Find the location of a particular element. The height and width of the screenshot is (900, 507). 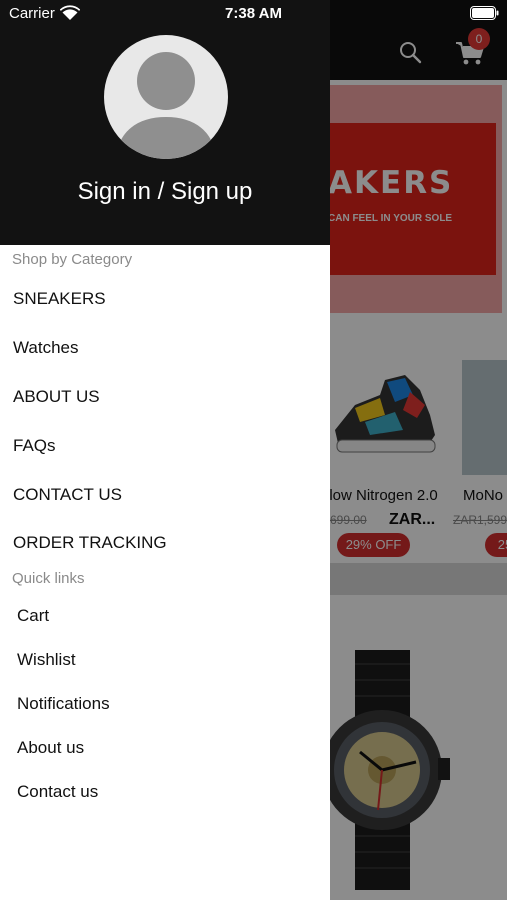

category-item-watches: Watches is located at coordinates (46, 348).